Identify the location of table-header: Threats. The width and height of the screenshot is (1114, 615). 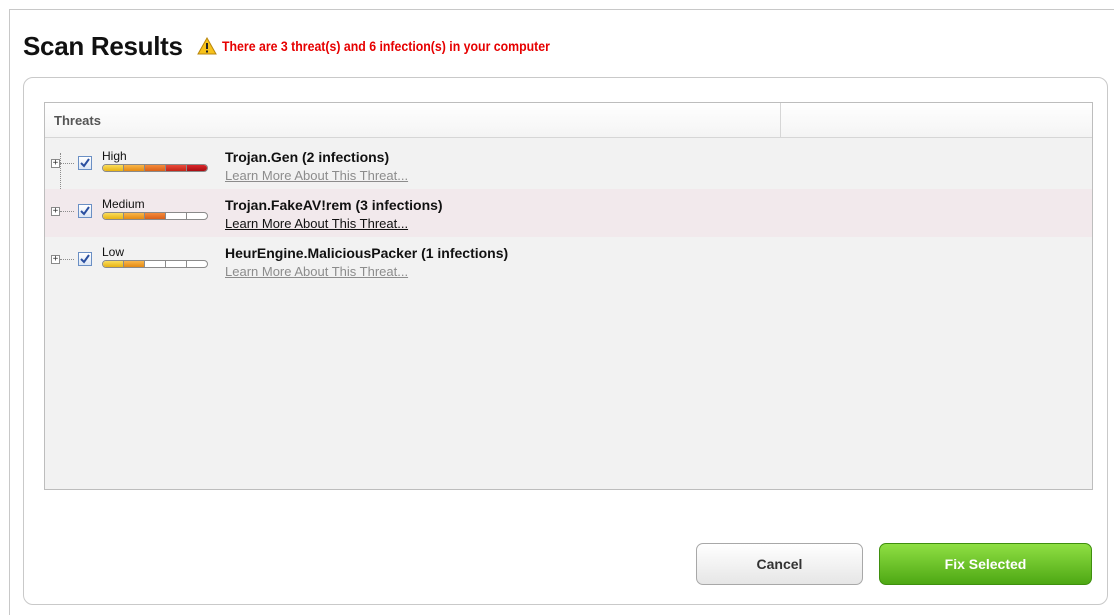
(568, 120).